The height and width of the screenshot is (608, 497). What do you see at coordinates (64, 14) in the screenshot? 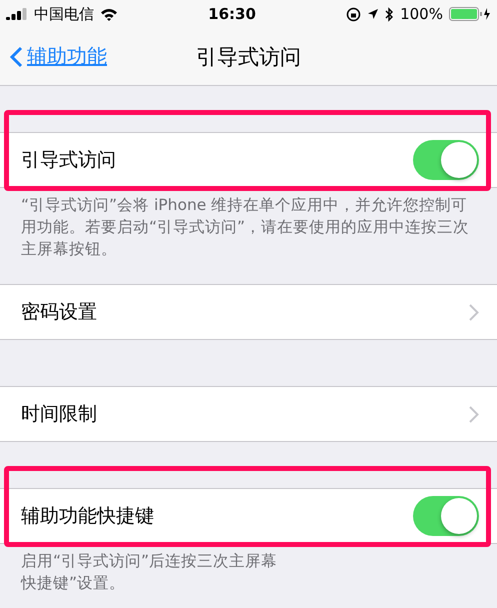
I see `carrier-name: 中国电信` at bounding box center [64, 14].